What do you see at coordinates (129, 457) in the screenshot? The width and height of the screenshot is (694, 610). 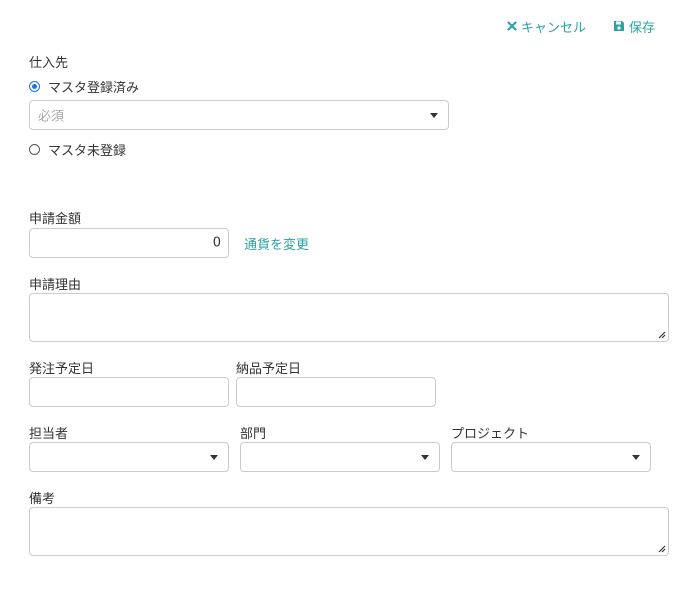 I see `assignee-select` at bounding box center [129, 457].